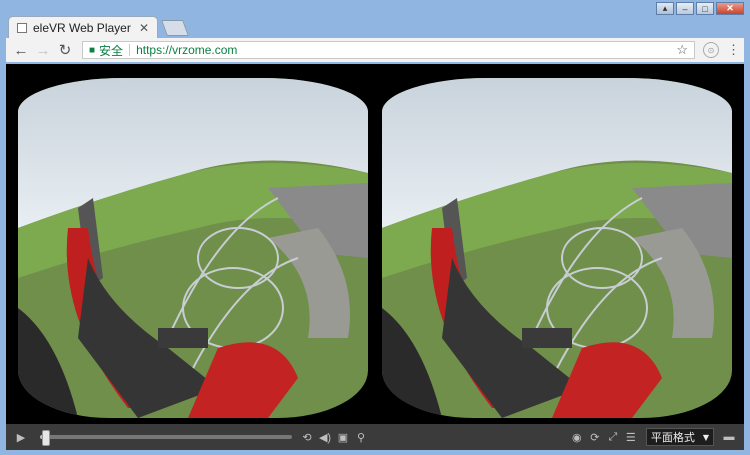 The image size is (750, 455). I want to click on format-label: 平面格式, so click(672, 437).